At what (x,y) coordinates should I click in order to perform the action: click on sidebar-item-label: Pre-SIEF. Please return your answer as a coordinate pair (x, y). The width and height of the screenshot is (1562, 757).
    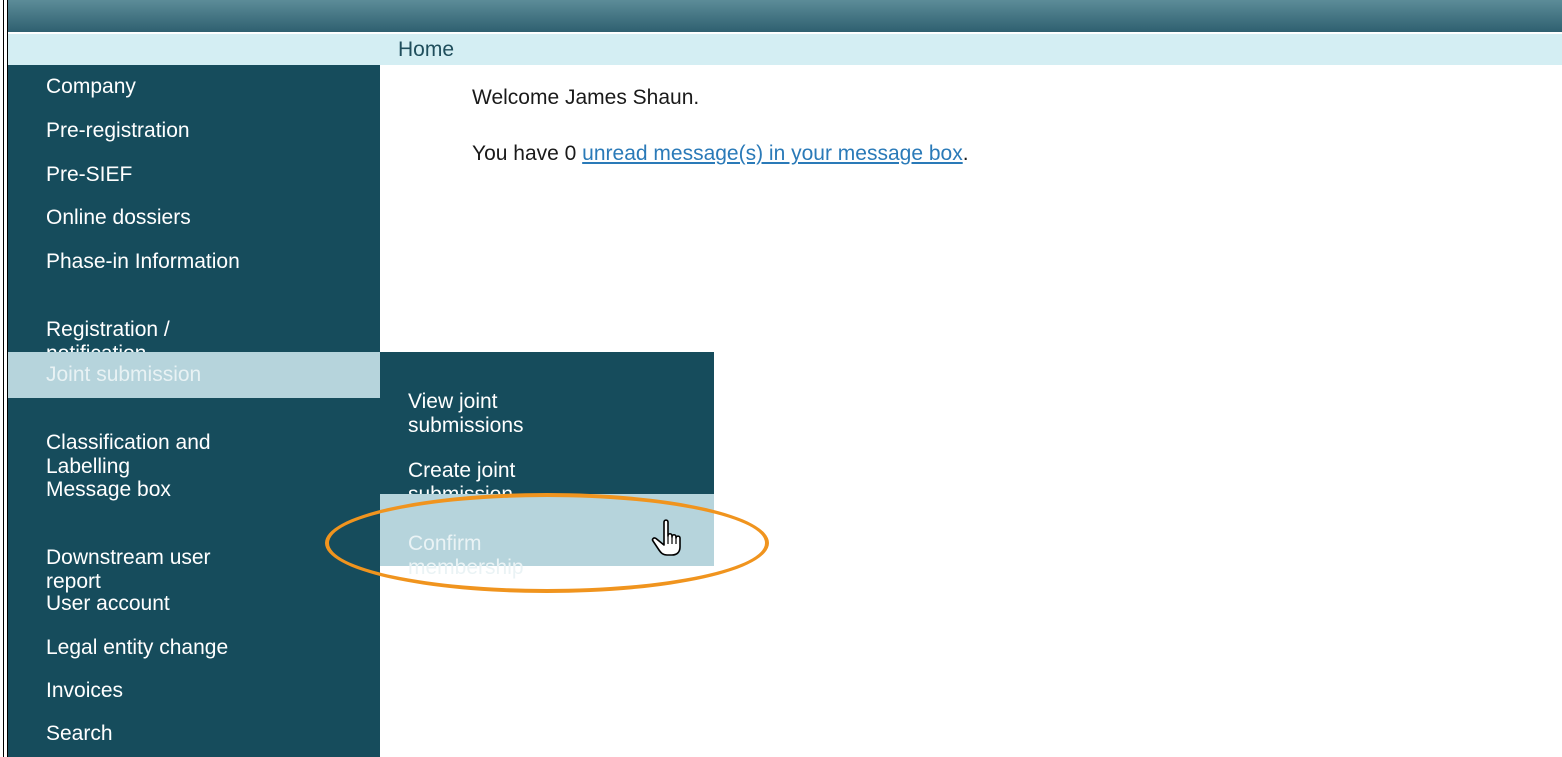
    Looking at the image, I should click on (89, 174).